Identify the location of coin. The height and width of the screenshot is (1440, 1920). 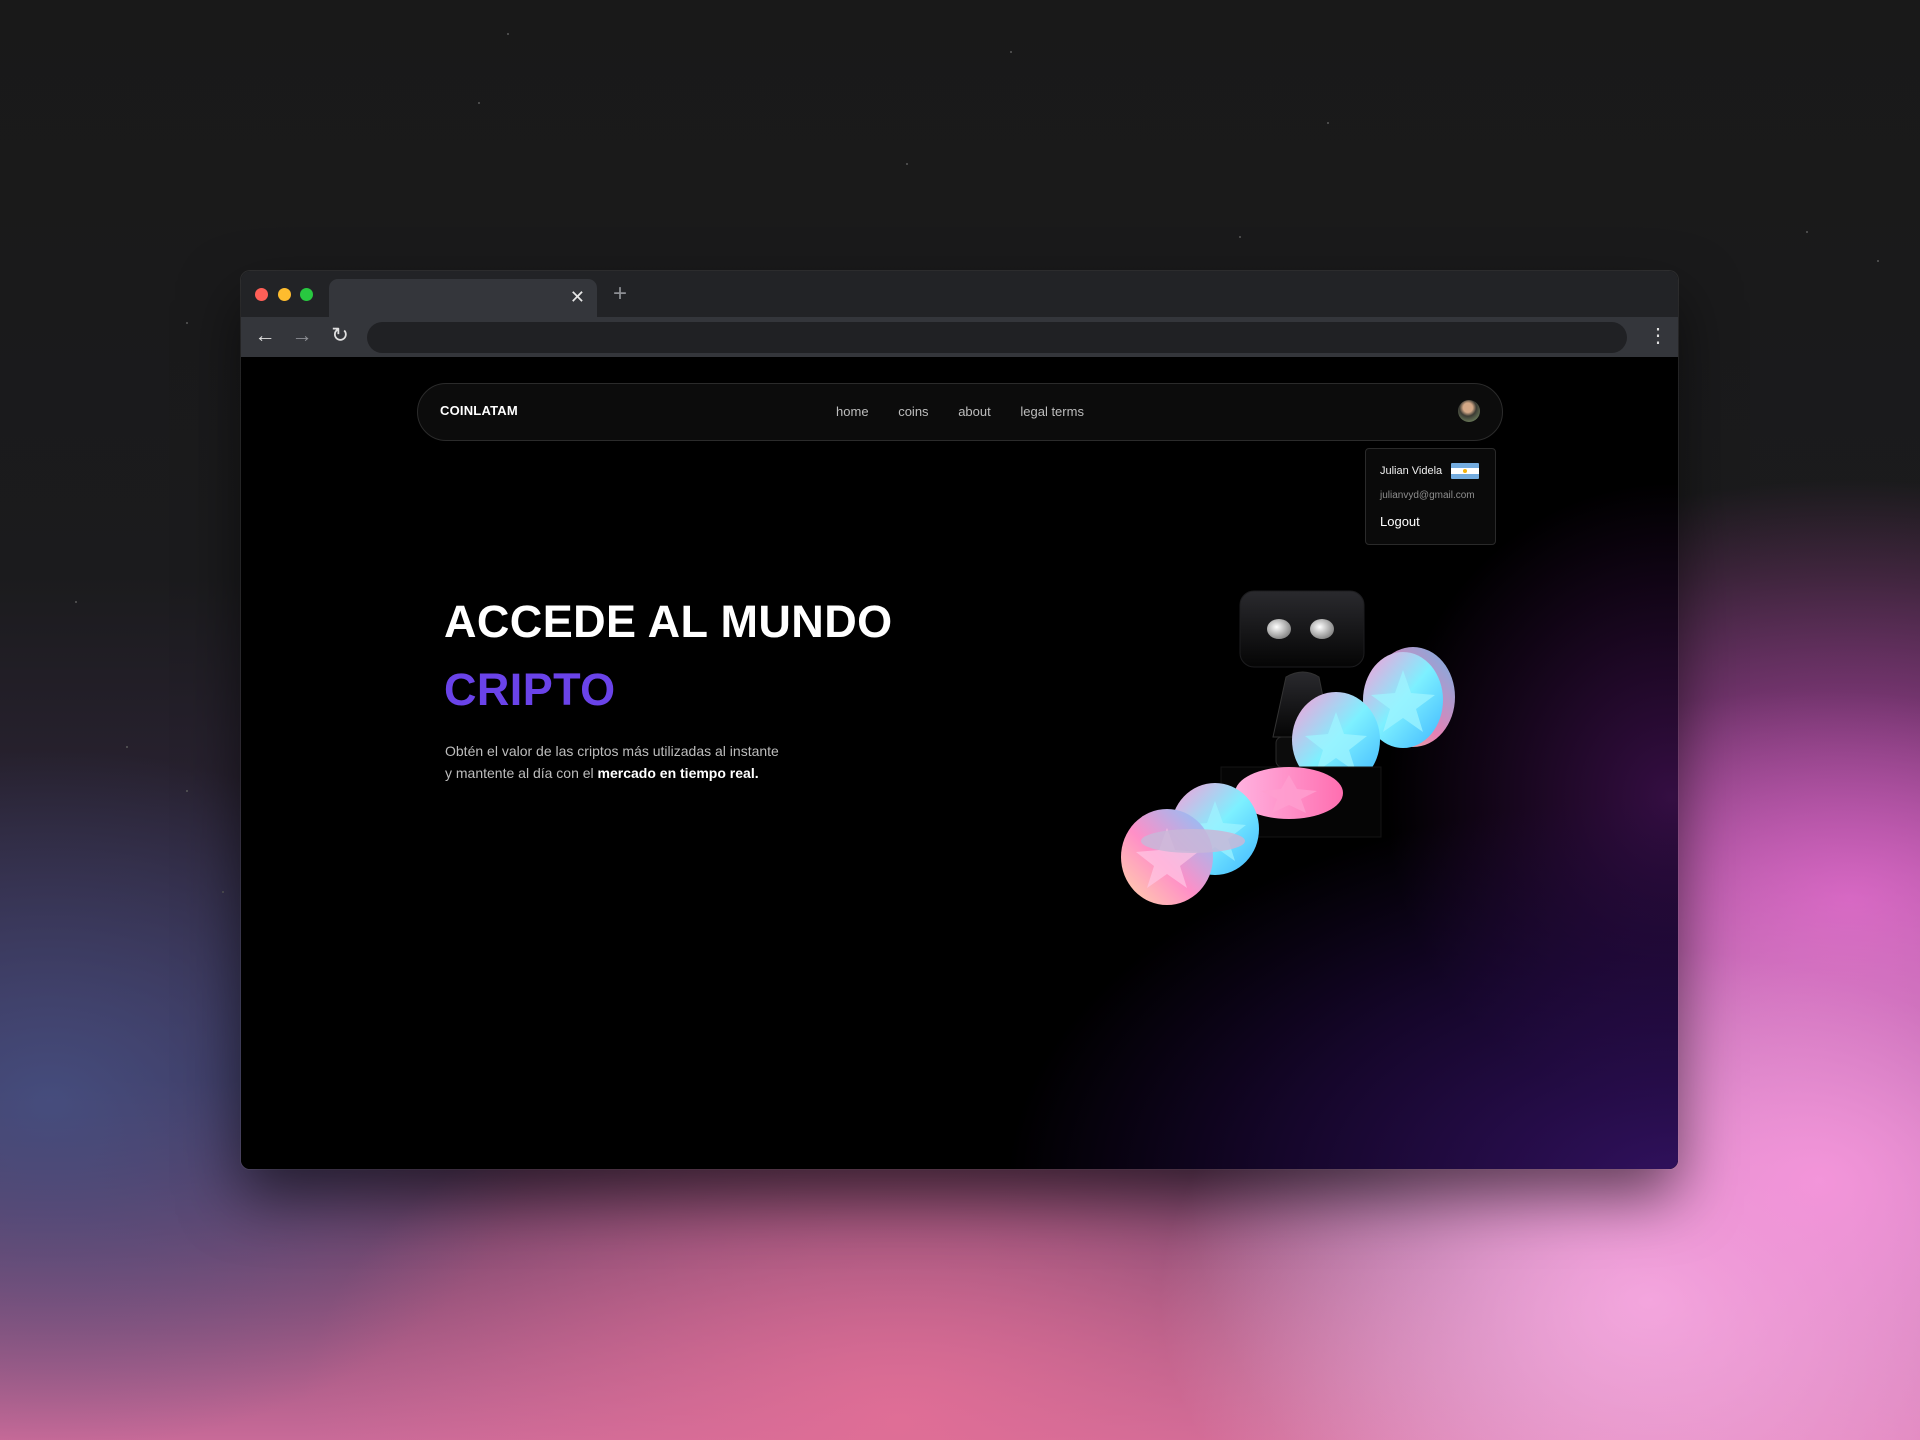
(1193, 841).